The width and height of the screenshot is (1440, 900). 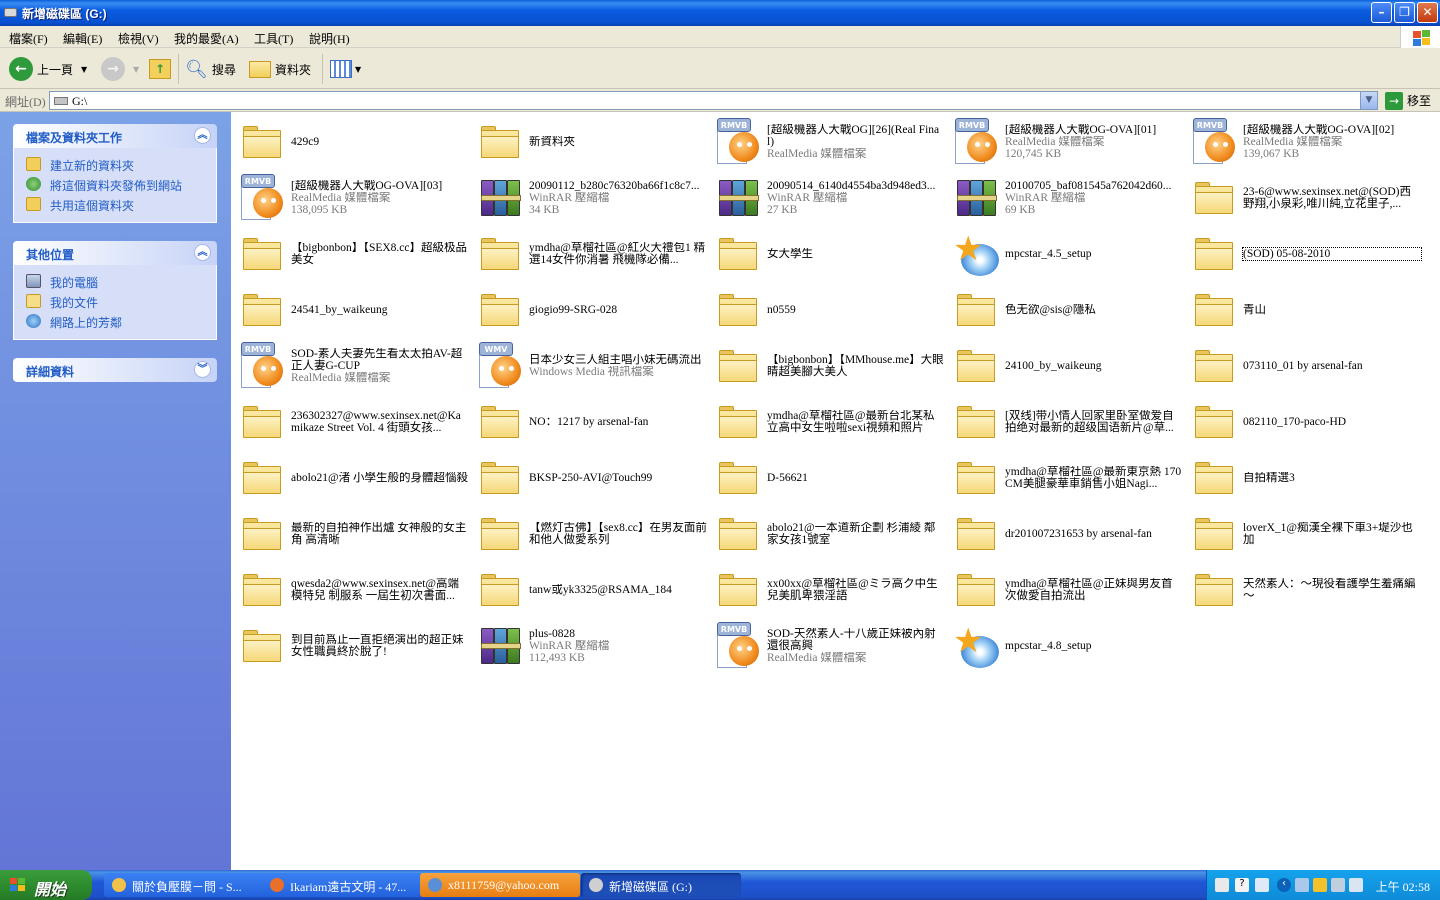 What do you see at coordinates (828, 476) in the screenshot?
I see `folder-item: D-56621` at bounding box center [828, 476].